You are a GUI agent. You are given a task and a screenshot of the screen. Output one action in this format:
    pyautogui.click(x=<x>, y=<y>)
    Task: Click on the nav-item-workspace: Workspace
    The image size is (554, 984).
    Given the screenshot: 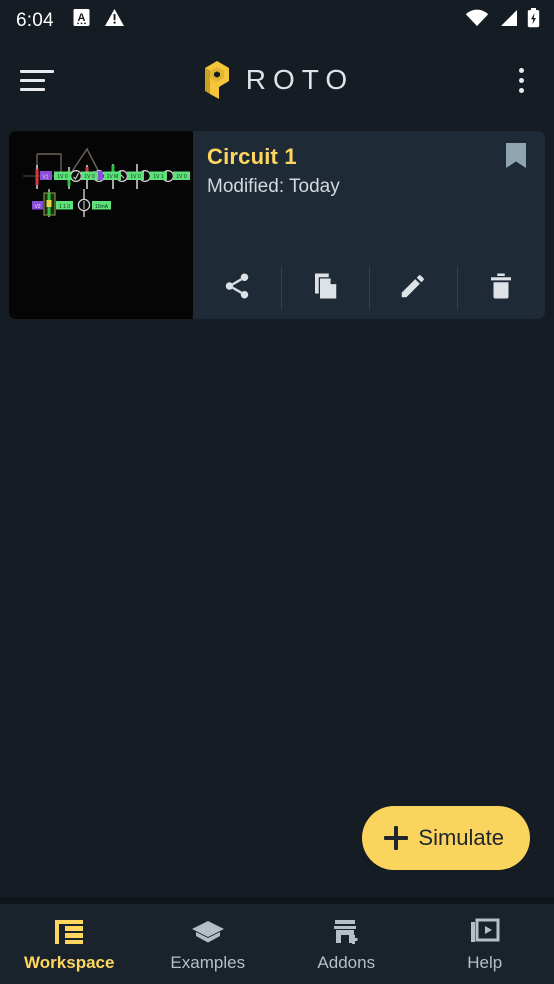 What is the action you would take?
    pyautogui.click(x=69, y=944)
    